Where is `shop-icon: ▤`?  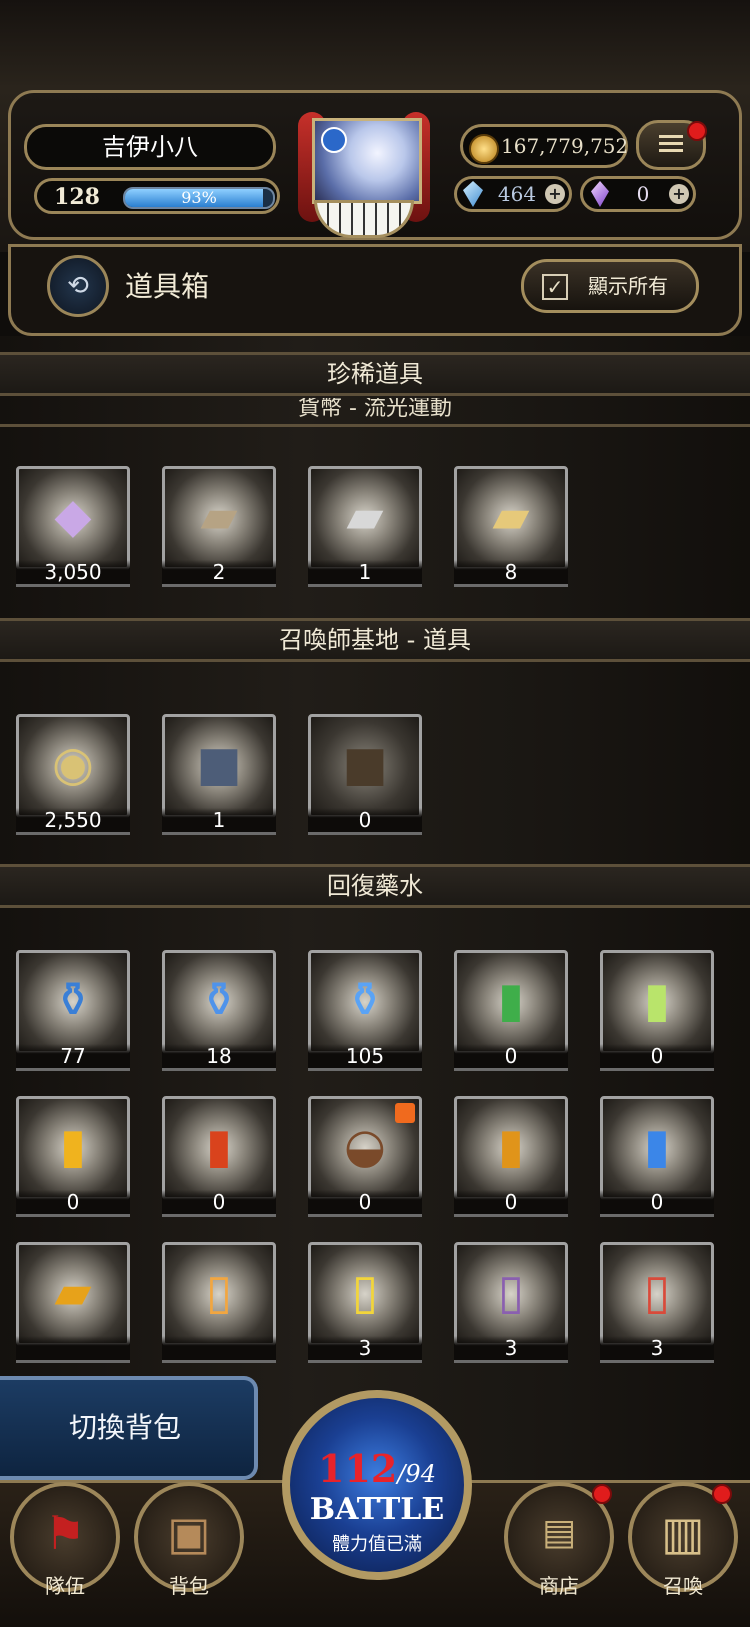 shop-icon: ▤ is located at coordinates (559, 1532).